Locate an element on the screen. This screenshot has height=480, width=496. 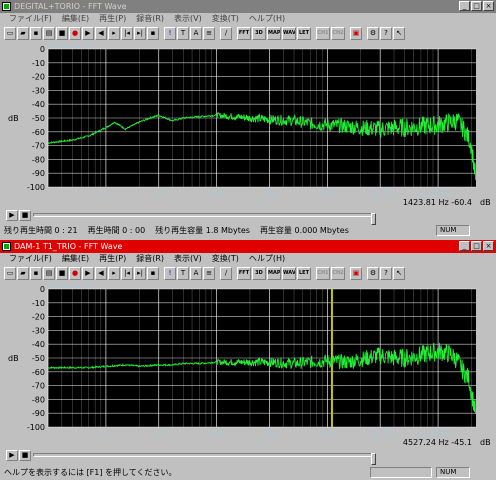
x-tick-label: 300 is located at coordinates (269, 193).